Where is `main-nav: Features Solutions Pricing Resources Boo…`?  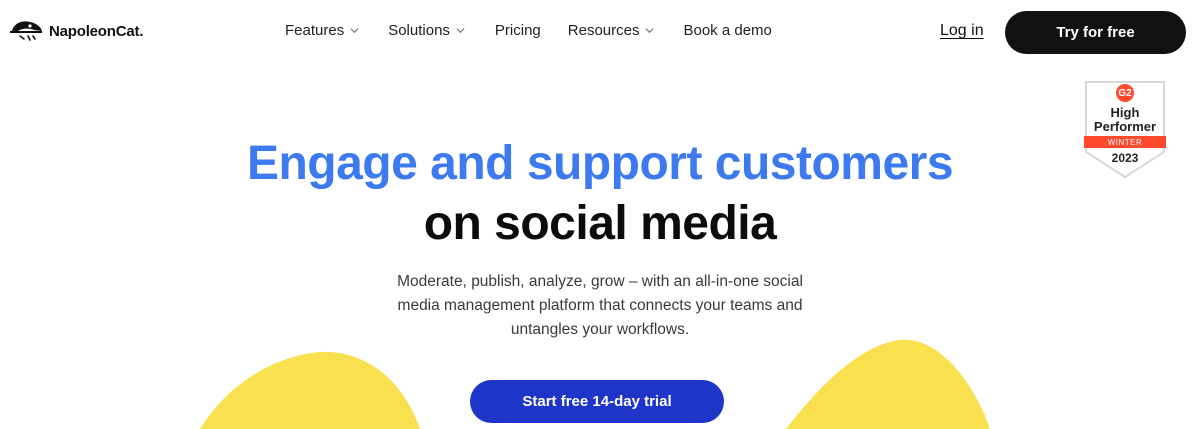
main-nav: Features Solutions Pricing Resources Boo… is located at coordinates (528, 30).